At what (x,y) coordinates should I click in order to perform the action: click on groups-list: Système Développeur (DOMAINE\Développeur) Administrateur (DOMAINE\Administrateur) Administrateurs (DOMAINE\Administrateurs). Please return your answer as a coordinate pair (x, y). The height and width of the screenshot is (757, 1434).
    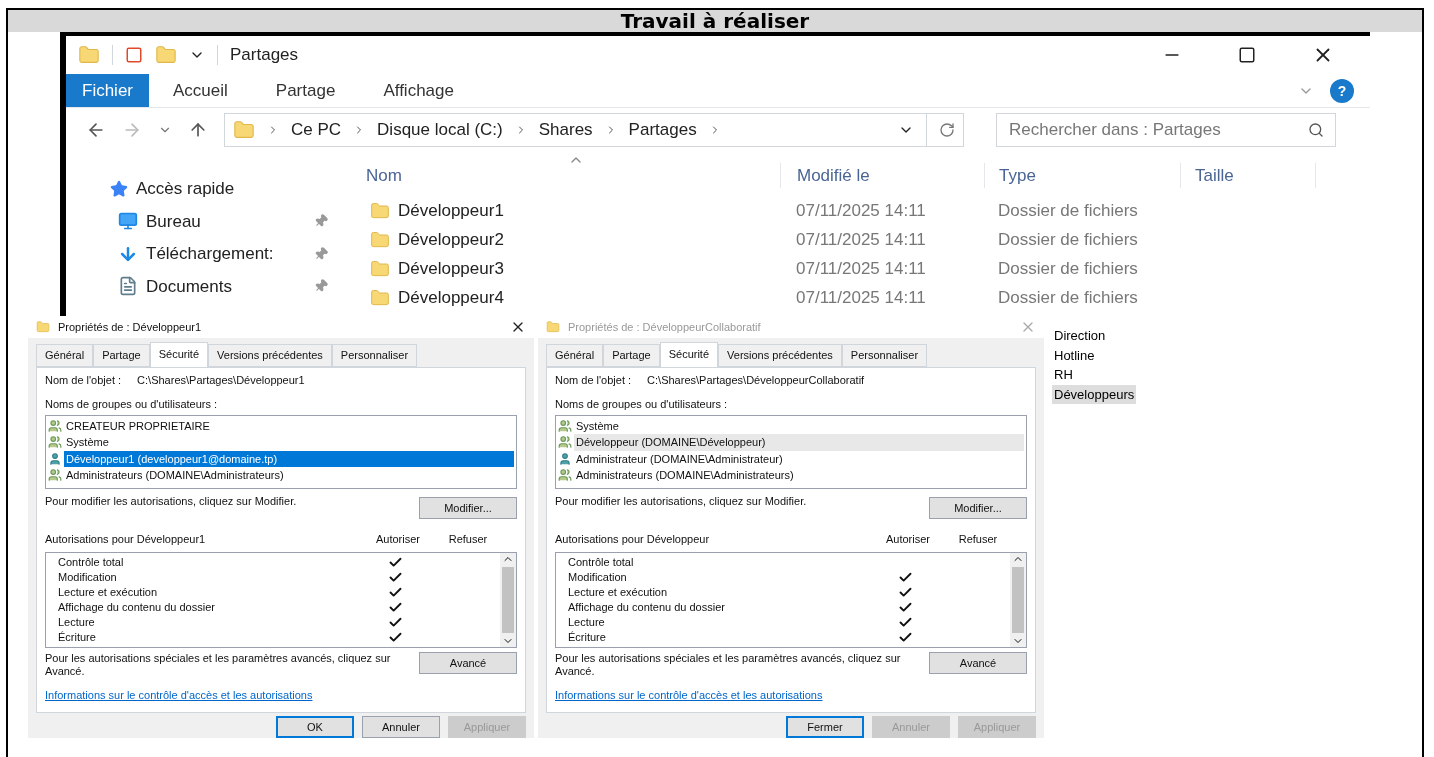
    Looking at the image, I should click on (791, 451).